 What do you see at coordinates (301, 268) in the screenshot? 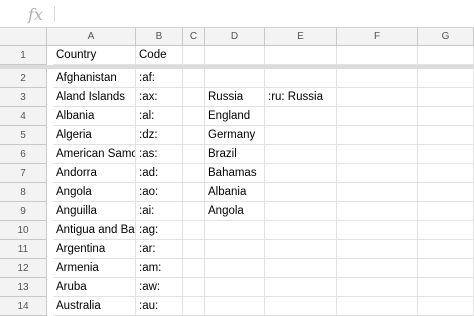
I see `cell-e12` at bounding box center [301, 268].